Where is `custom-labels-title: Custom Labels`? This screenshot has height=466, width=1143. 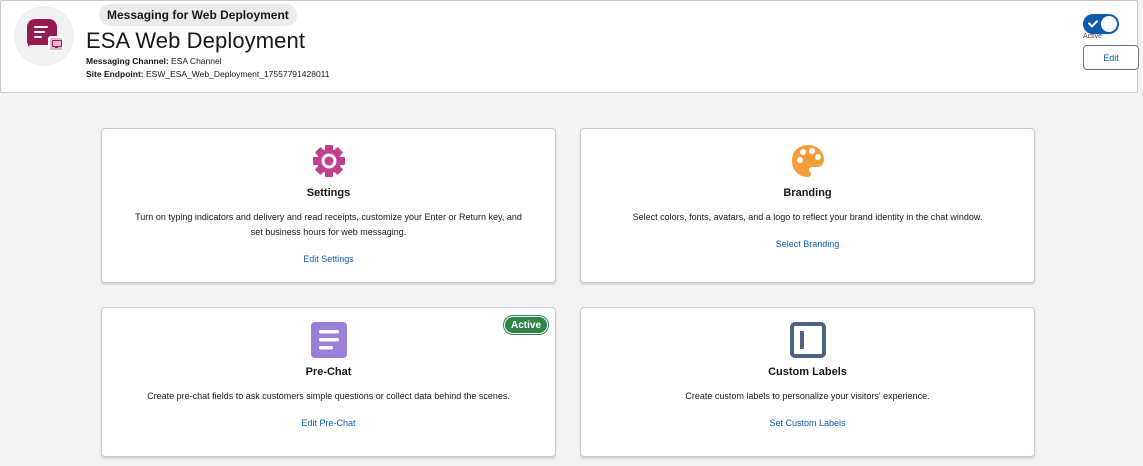 custom-labels-title: Custom Labels is located at coordinates (807, 372).